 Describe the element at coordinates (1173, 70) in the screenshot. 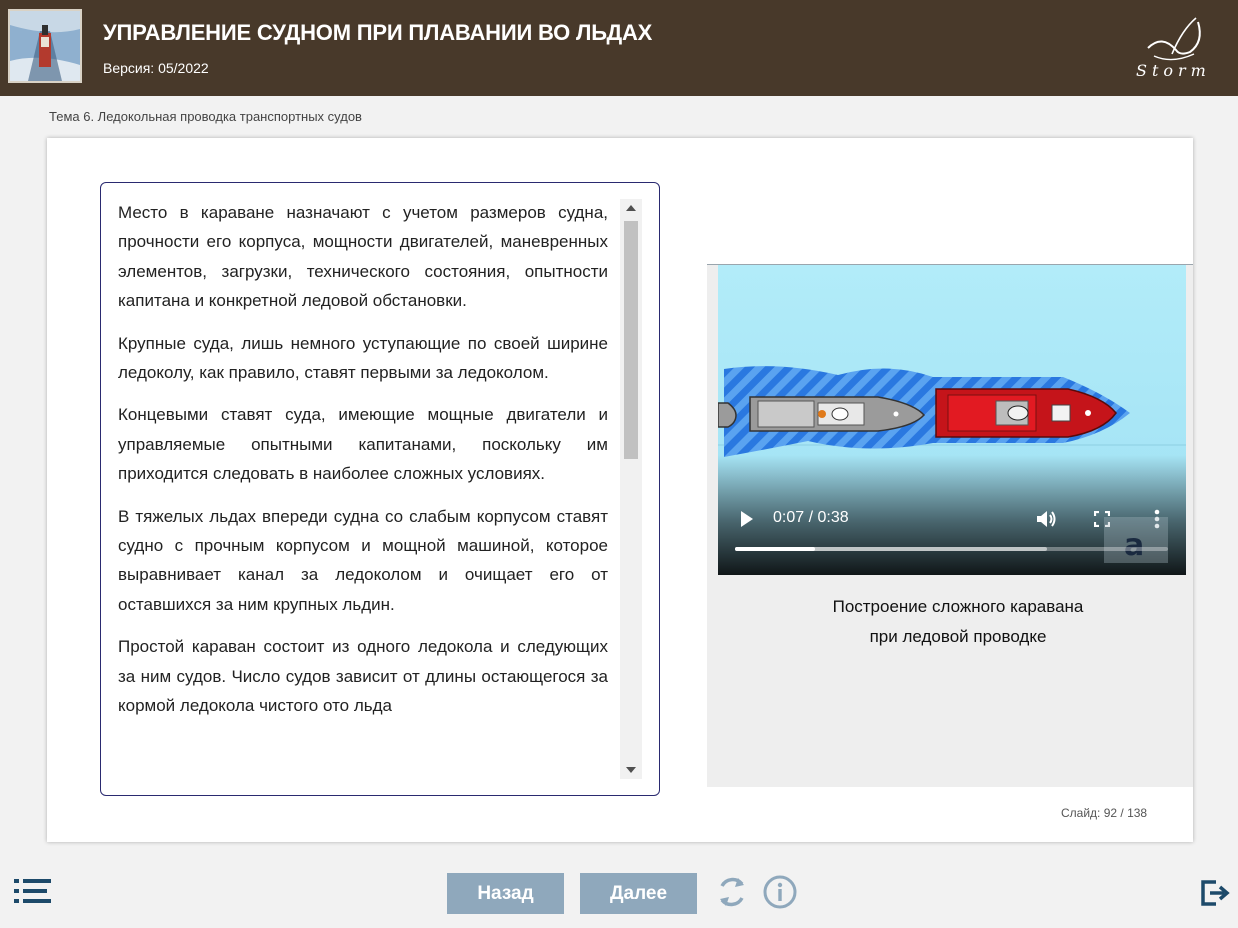

I see `storm-logo-text: Storm` at that location.